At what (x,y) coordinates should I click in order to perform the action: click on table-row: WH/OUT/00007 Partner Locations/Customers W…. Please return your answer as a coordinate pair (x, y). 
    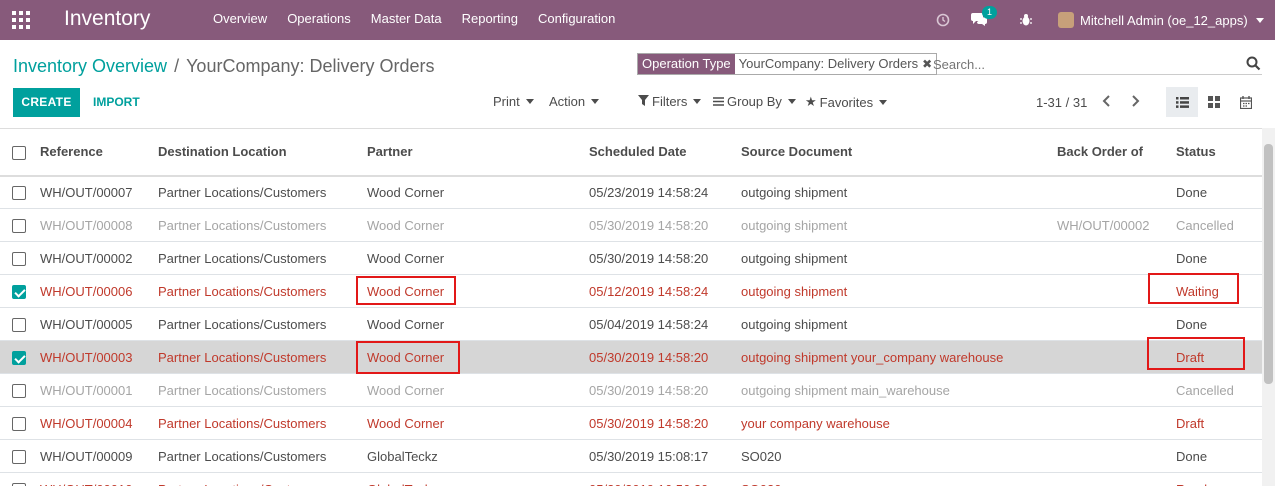
    Looking at the image, I should click on (631, 192).